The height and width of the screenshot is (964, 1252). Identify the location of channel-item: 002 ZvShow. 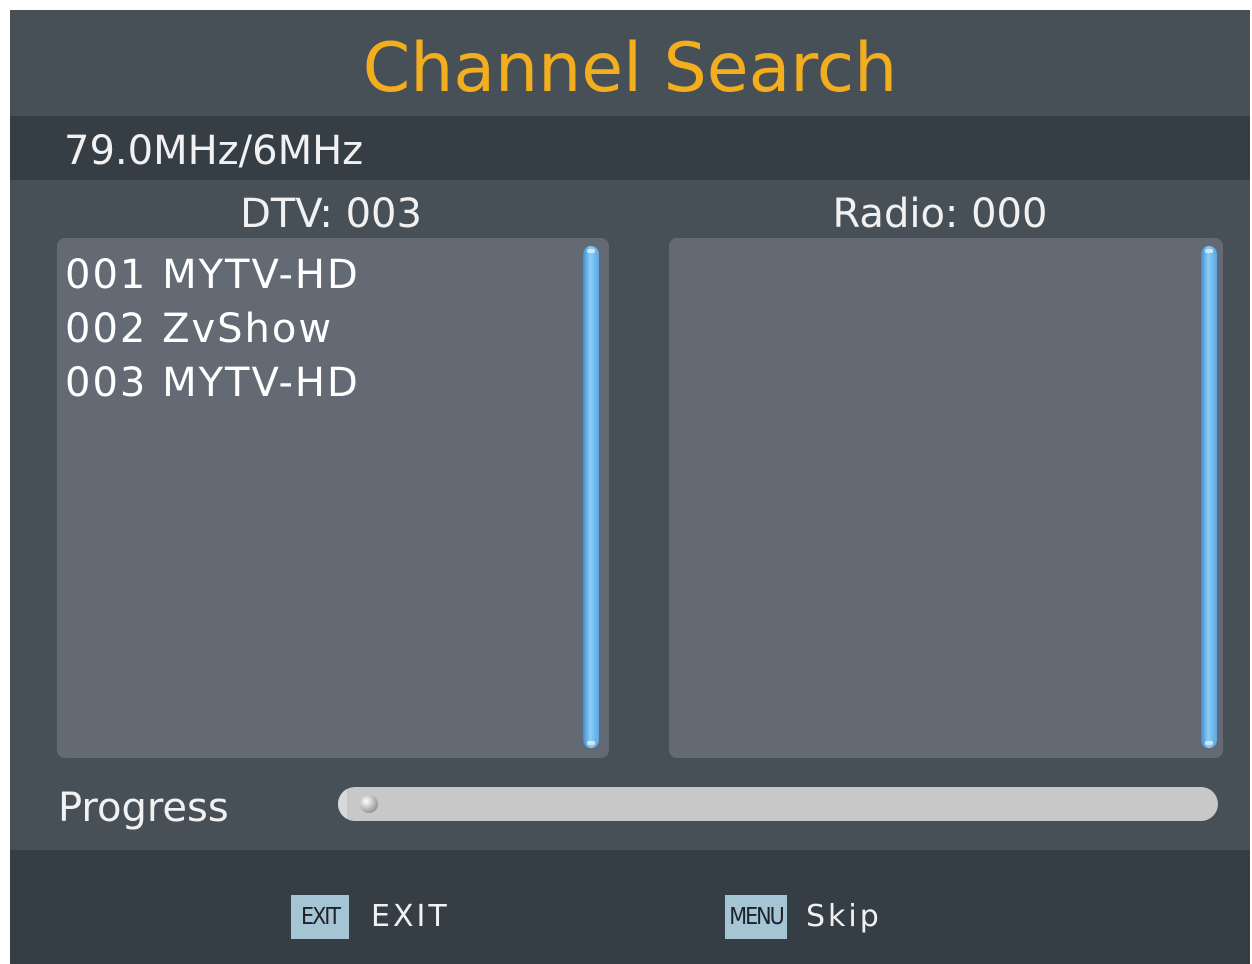
(212, 329).